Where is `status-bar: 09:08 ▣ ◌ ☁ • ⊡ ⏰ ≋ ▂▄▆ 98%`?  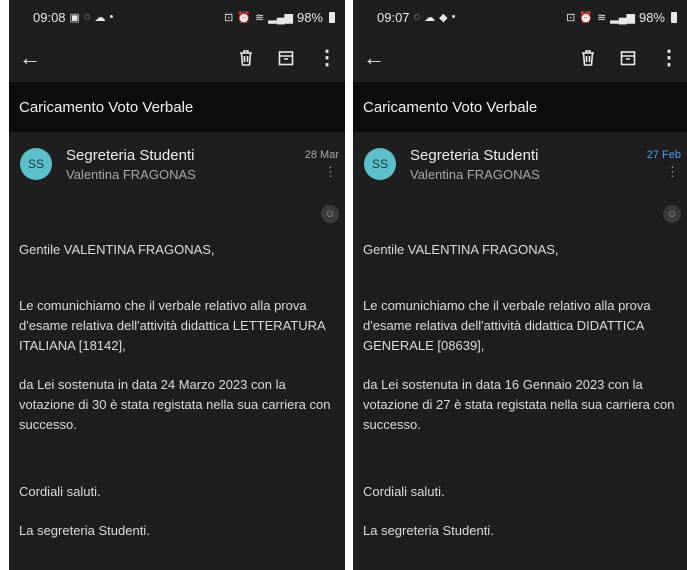
status-bar: 09:08 ▣ ◌ ☁ • ⊡ ⏰ ≋ ▂▄▆ 98% is located at coordinates (177, 17).